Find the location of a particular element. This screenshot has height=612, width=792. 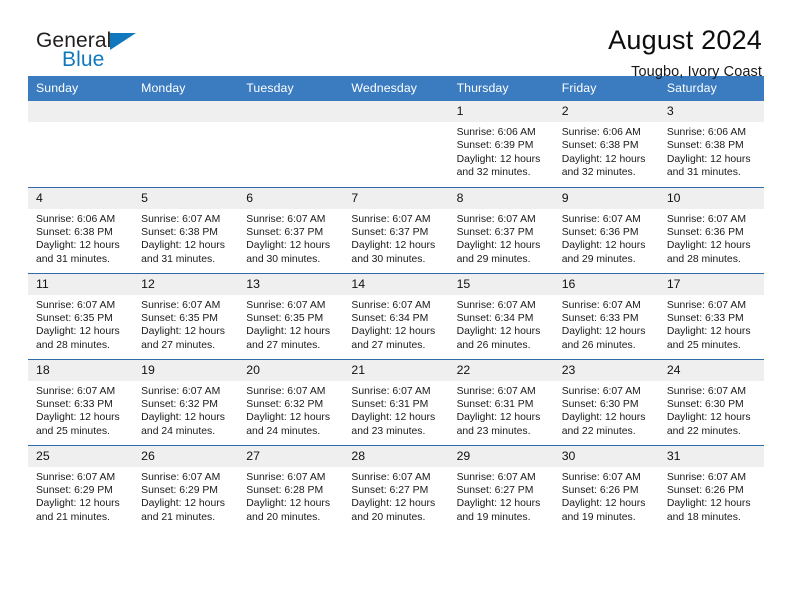

page-title: August 2024 is located at coordinates (685, 40).